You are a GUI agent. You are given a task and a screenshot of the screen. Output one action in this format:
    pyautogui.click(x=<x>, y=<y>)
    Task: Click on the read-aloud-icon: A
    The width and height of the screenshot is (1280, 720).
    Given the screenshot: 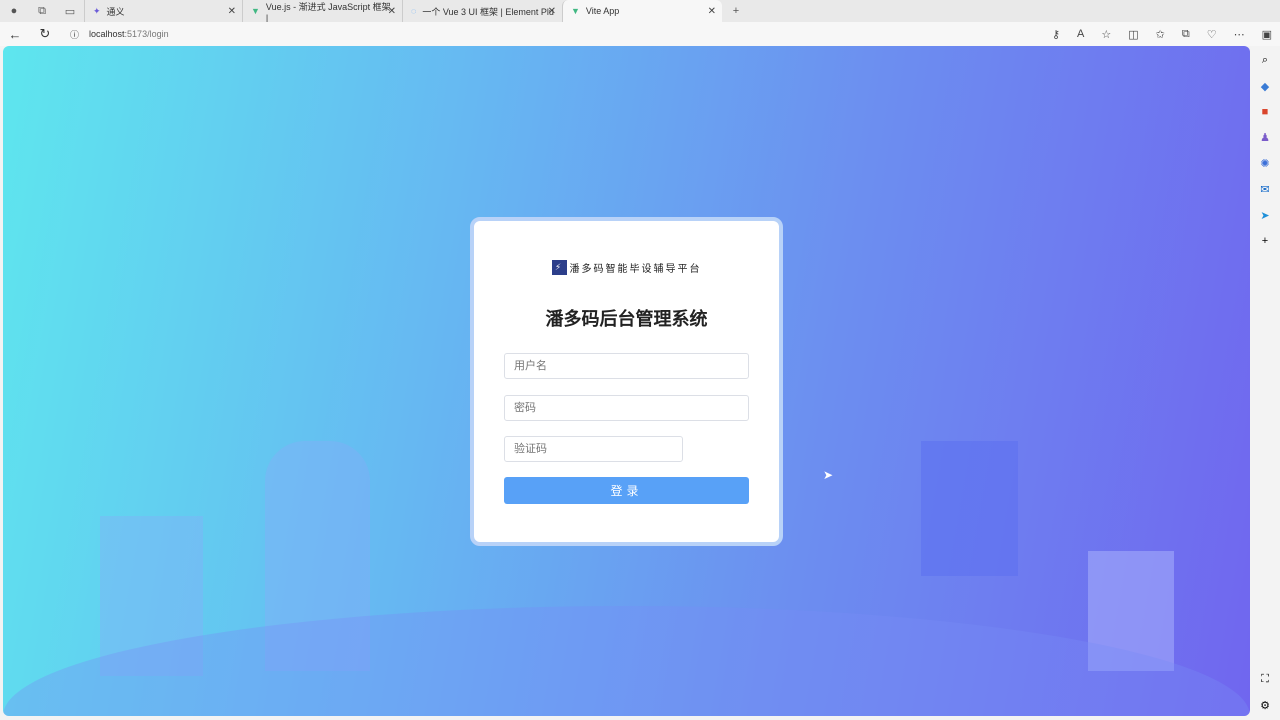 What is the action you would take?
    pyautogui.click(x=1080, y=34)
    